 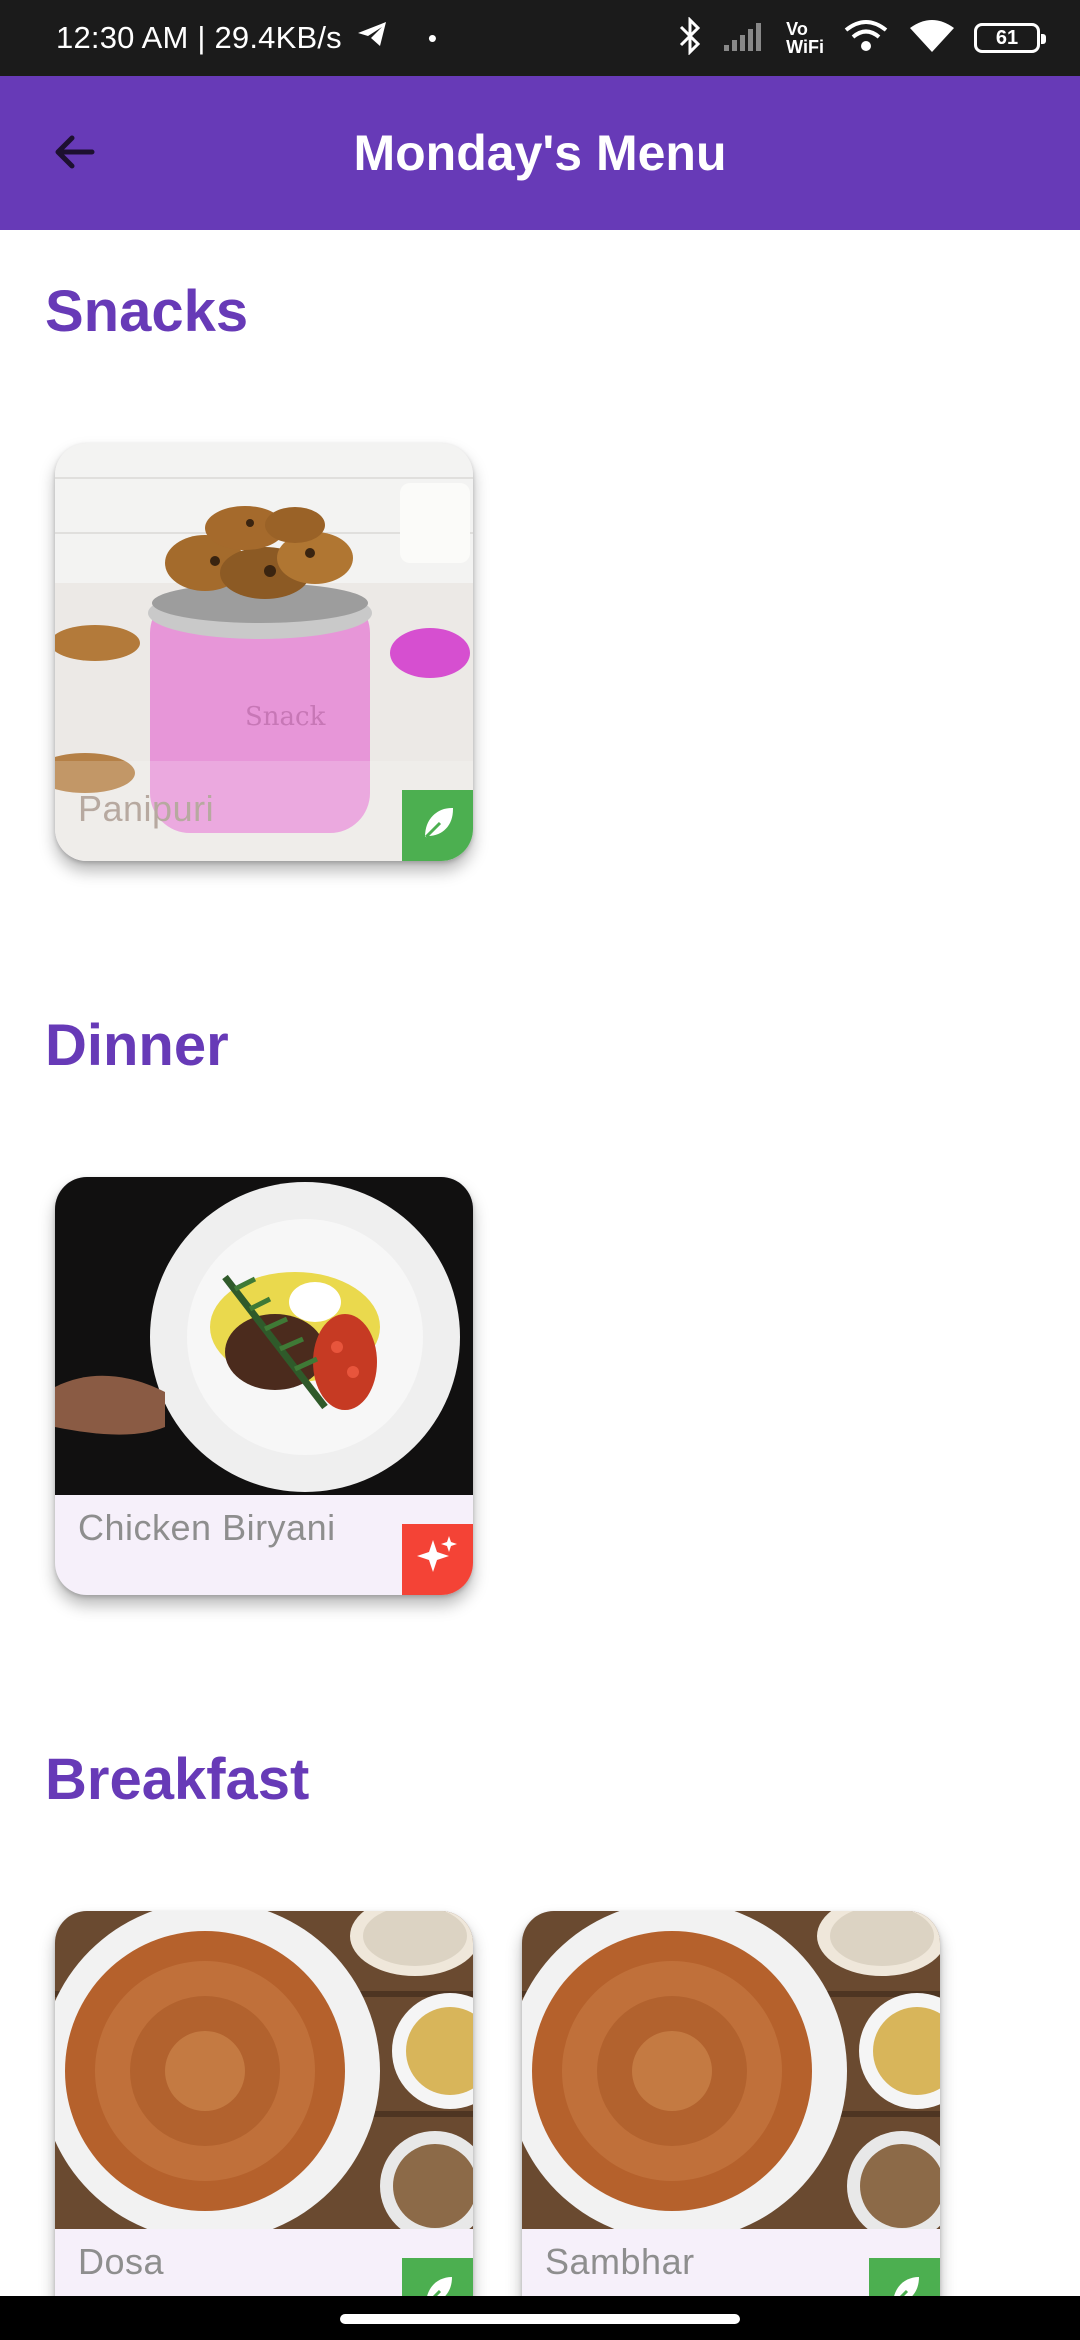 I want to click on section-title-dinner: Dinner, so click(x=137, y=1045).